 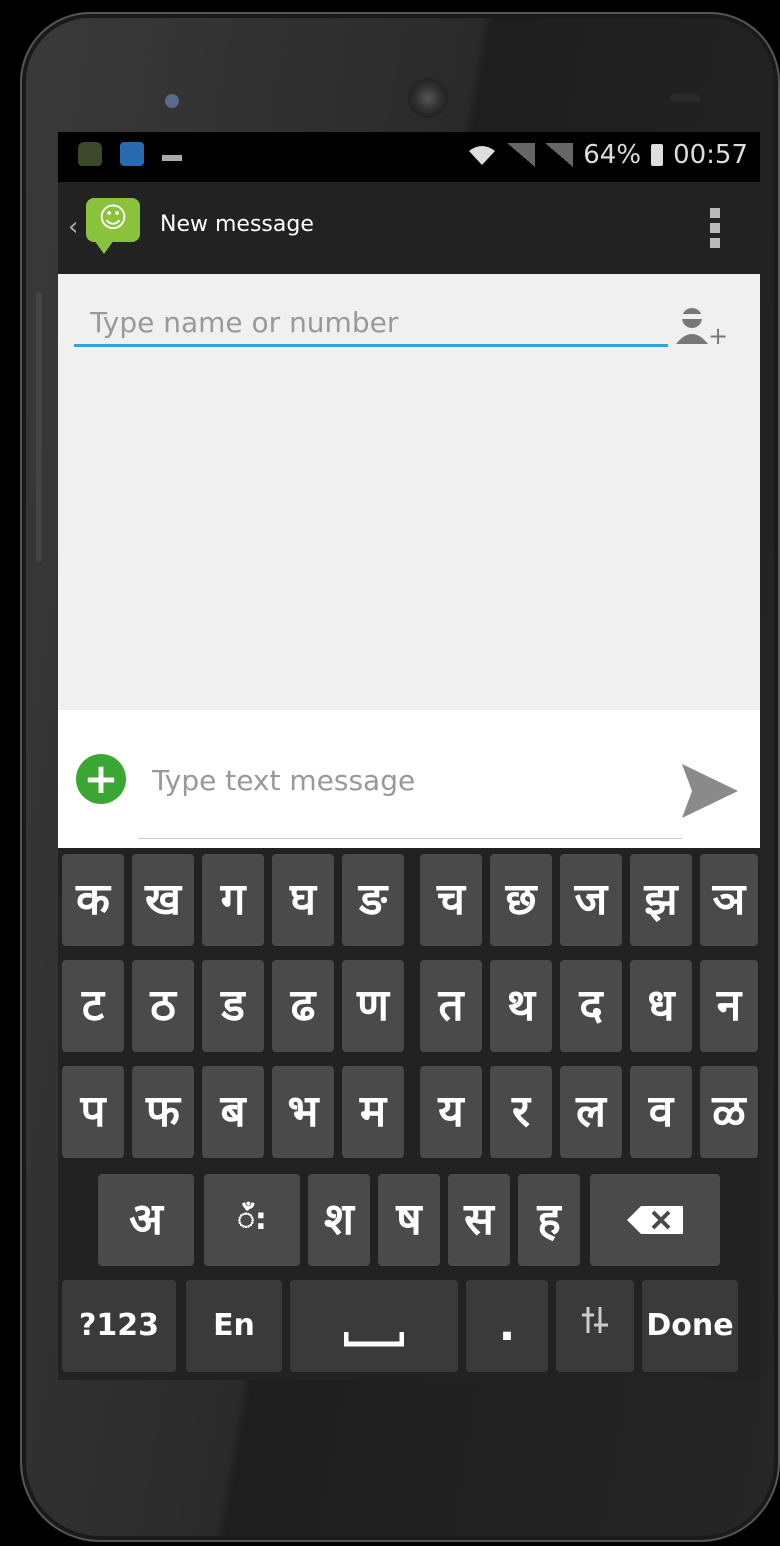 What do you see at coordinates (233, 1112) in the screenshot?
I see `key-ba: ब` at bounding box center [233, 1112].